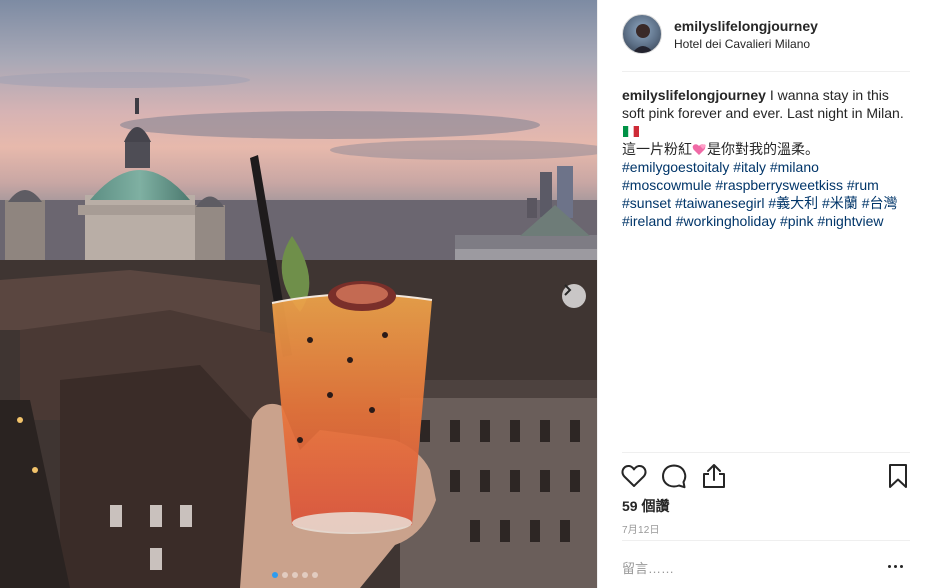 The width and height of the screenshot is (930, 588). What do you see at coordinates (766, 475) in the screenshot?
I see `post-actions-bar` at bounding box center [766, 475].